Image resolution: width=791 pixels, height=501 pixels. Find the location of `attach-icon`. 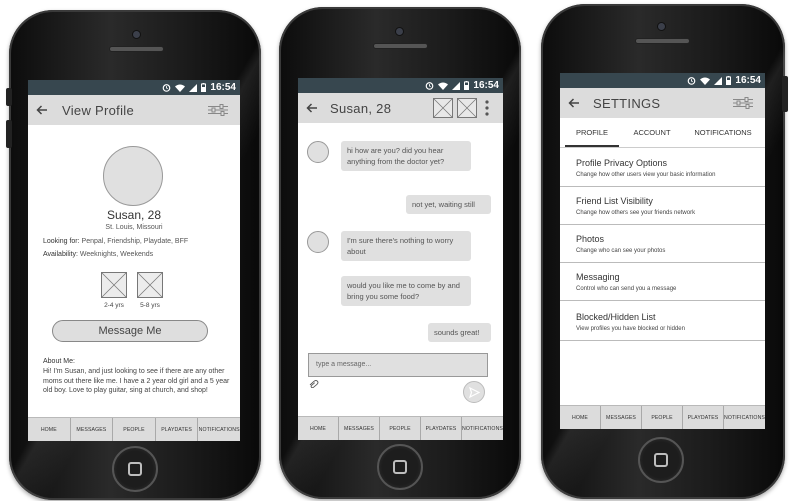

attach-icon is located at coordinates (314, 384).